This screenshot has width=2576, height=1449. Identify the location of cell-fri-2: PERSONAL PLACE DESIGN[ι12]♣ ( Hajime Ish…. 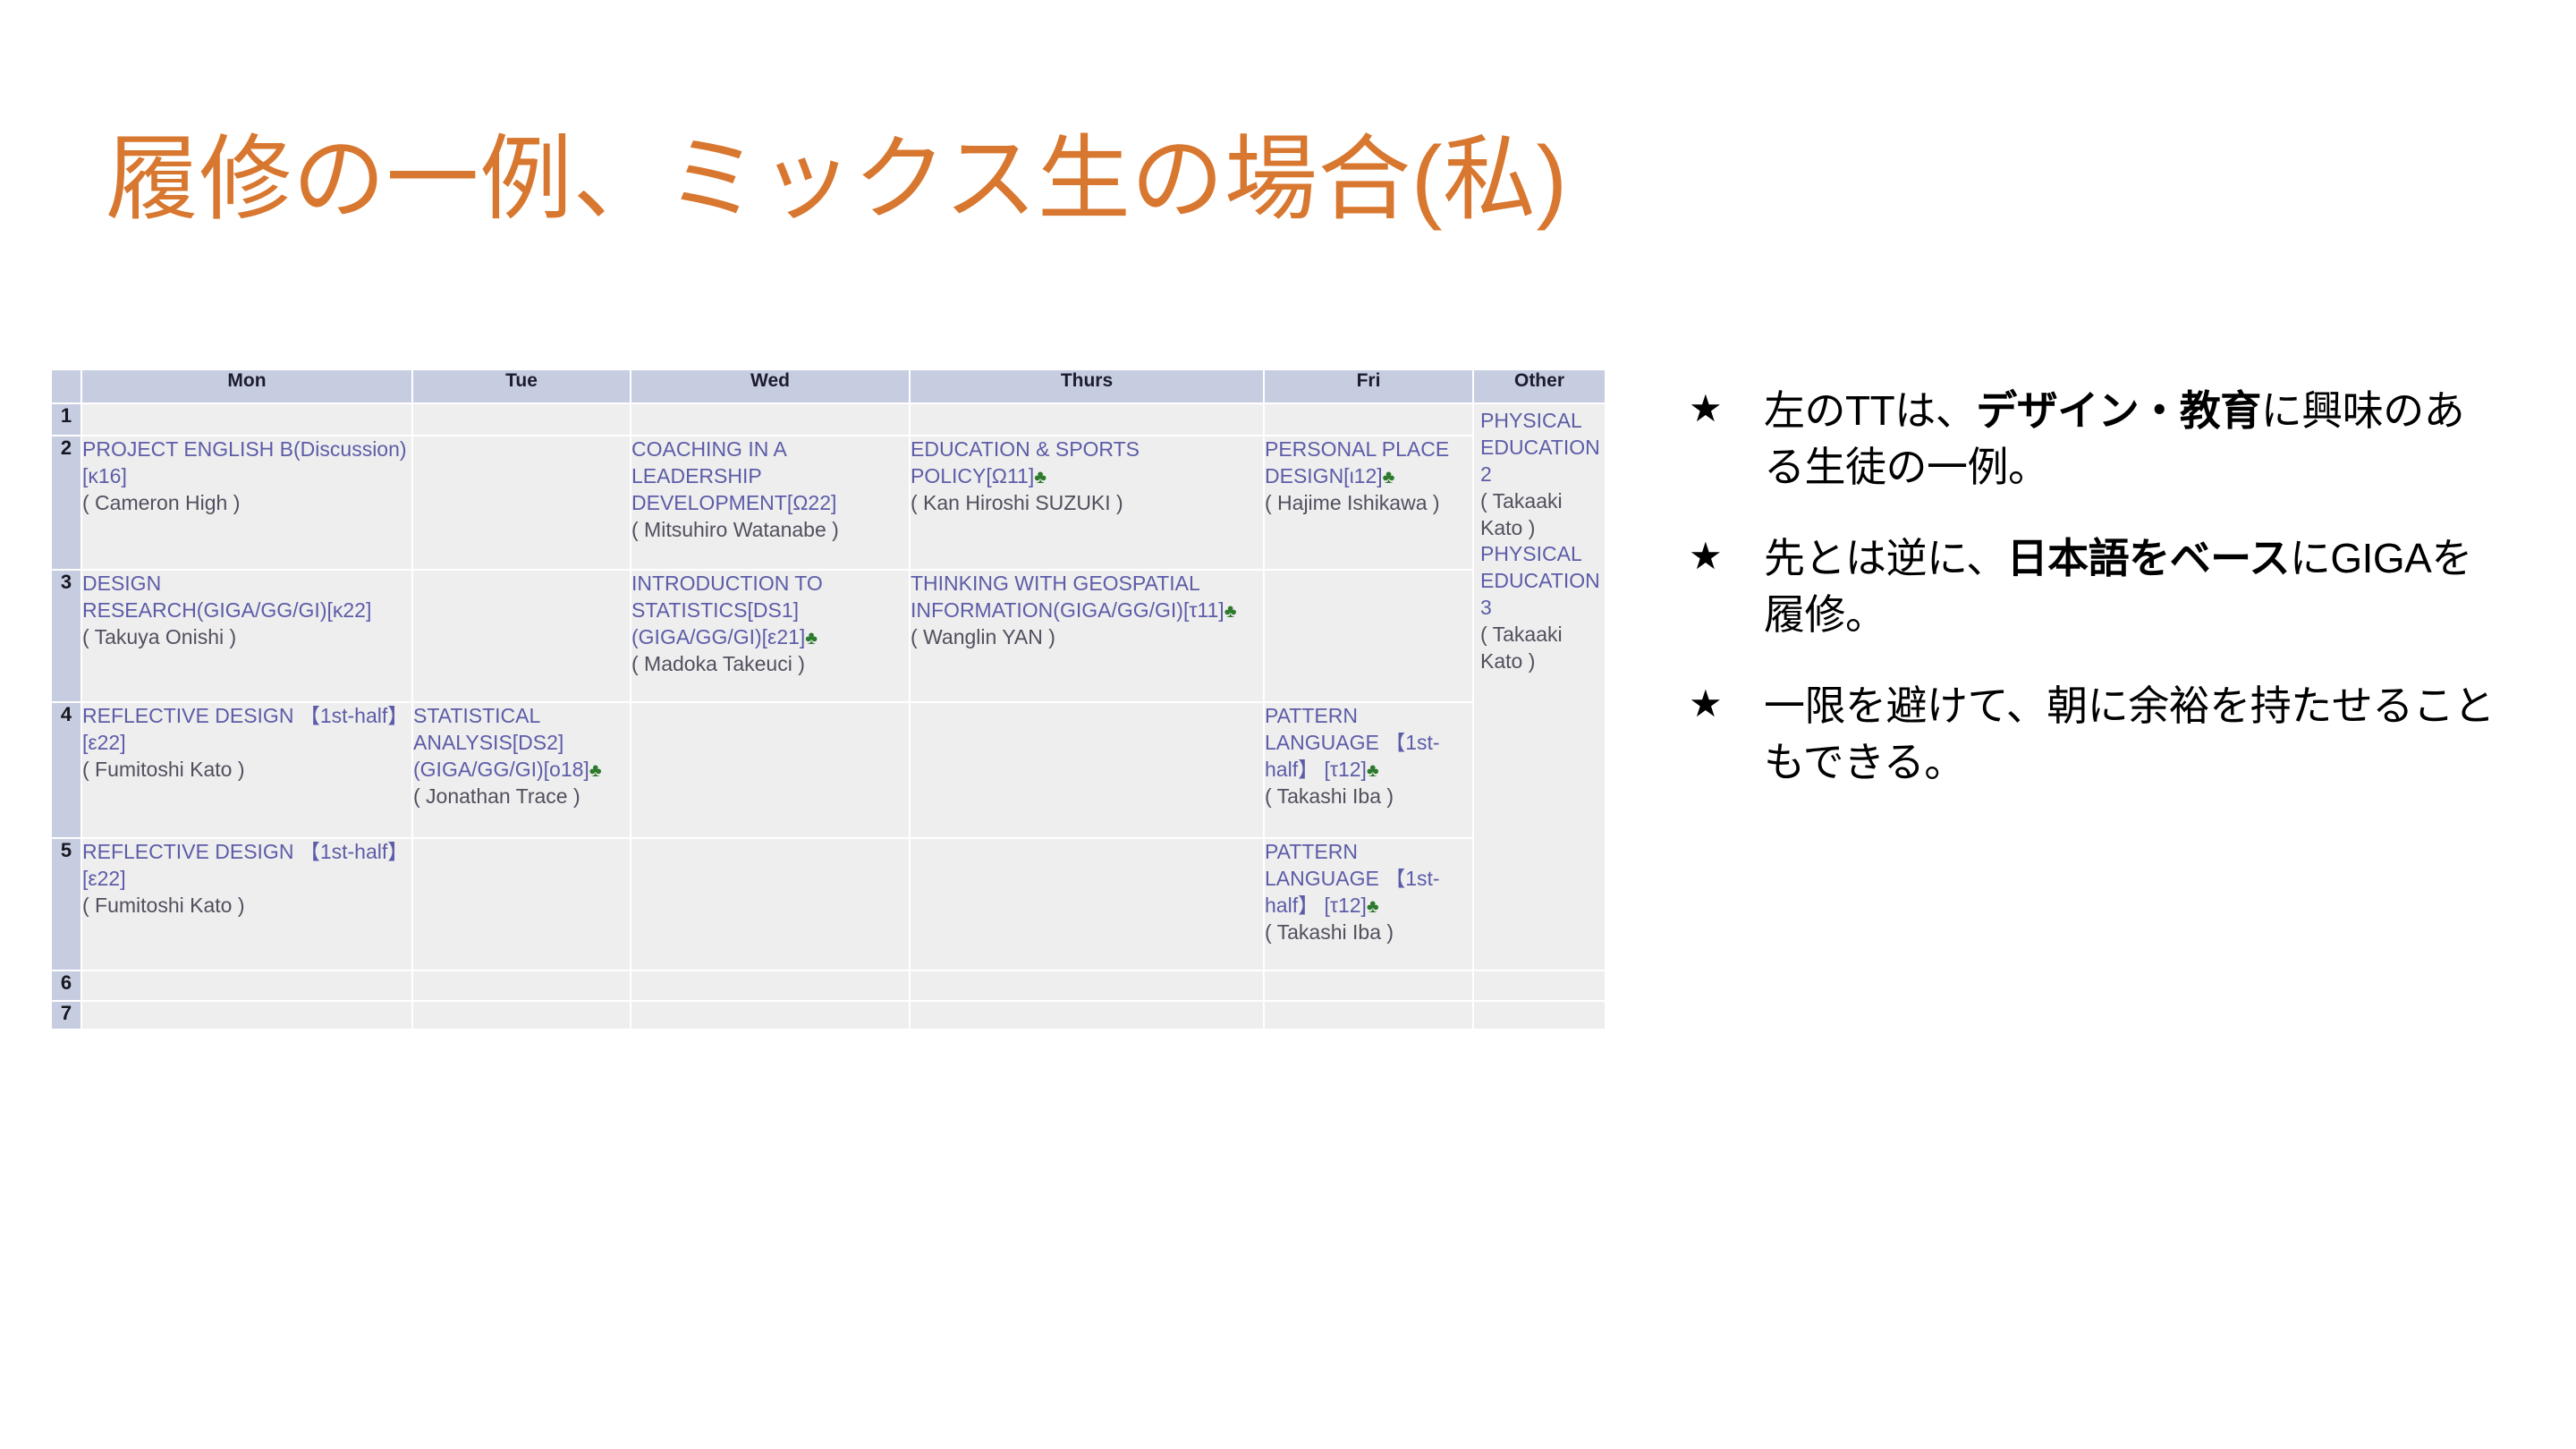
(1368, 503).